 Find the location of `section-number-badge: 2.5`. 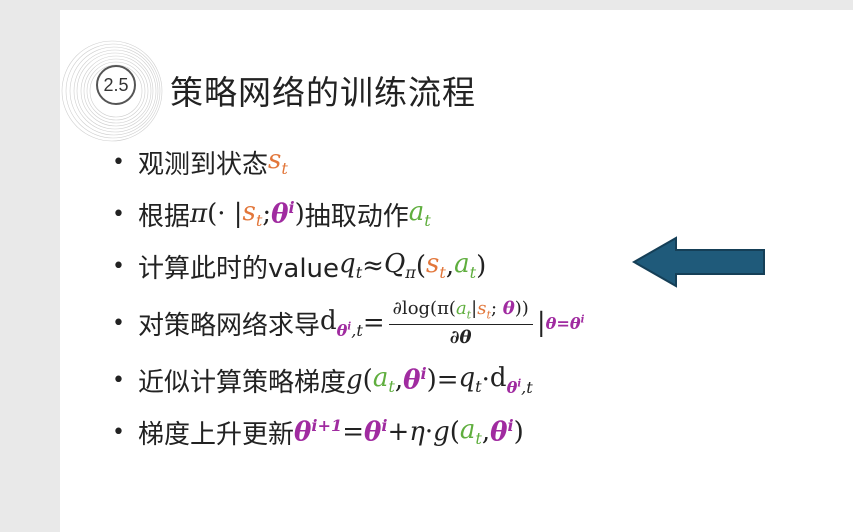

section-number-badge: 2.5 is located at coordinates (116, 85).